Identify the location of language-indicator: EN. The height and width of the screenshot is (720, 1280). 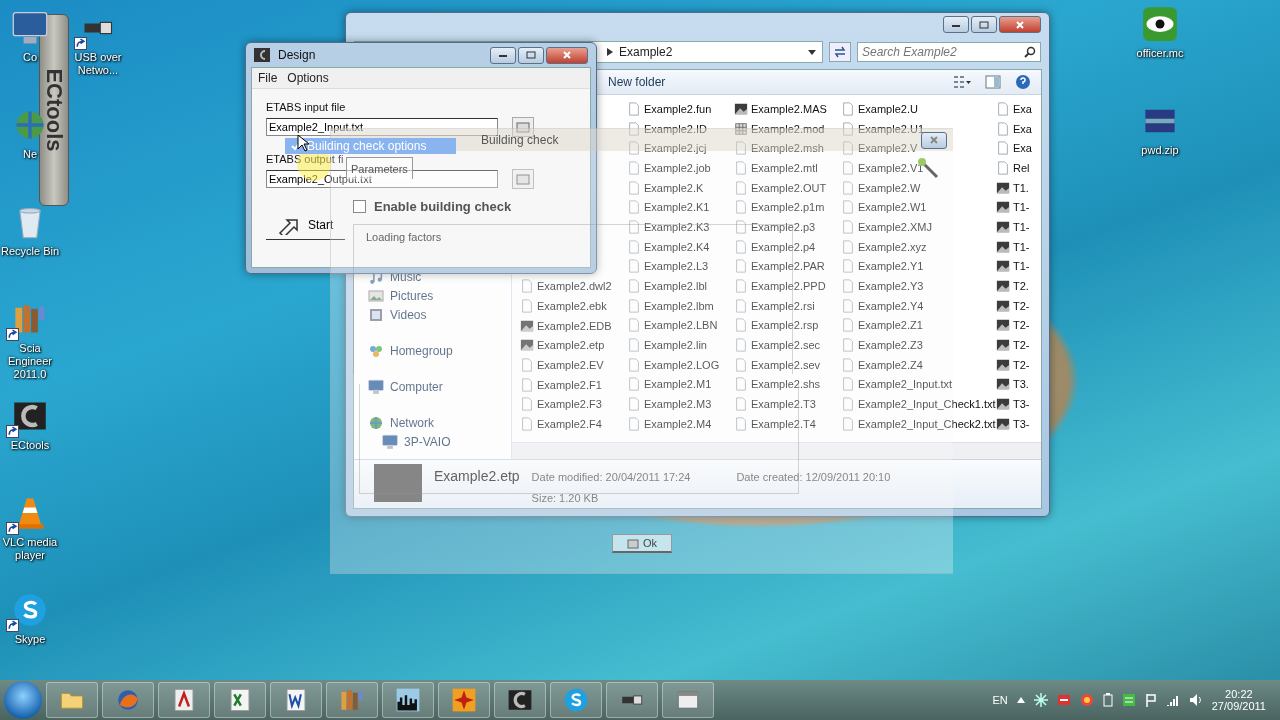
(1000, 700).